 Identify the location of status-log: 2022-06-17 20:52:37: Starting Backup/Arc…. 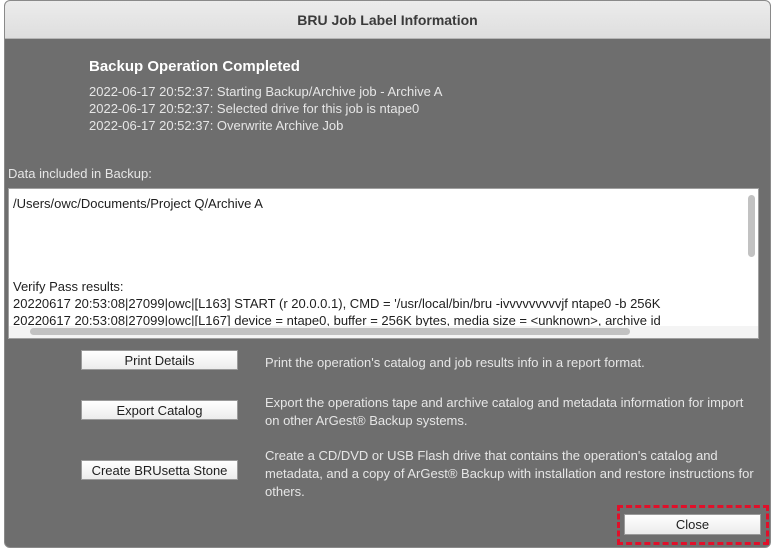
(265, 108).